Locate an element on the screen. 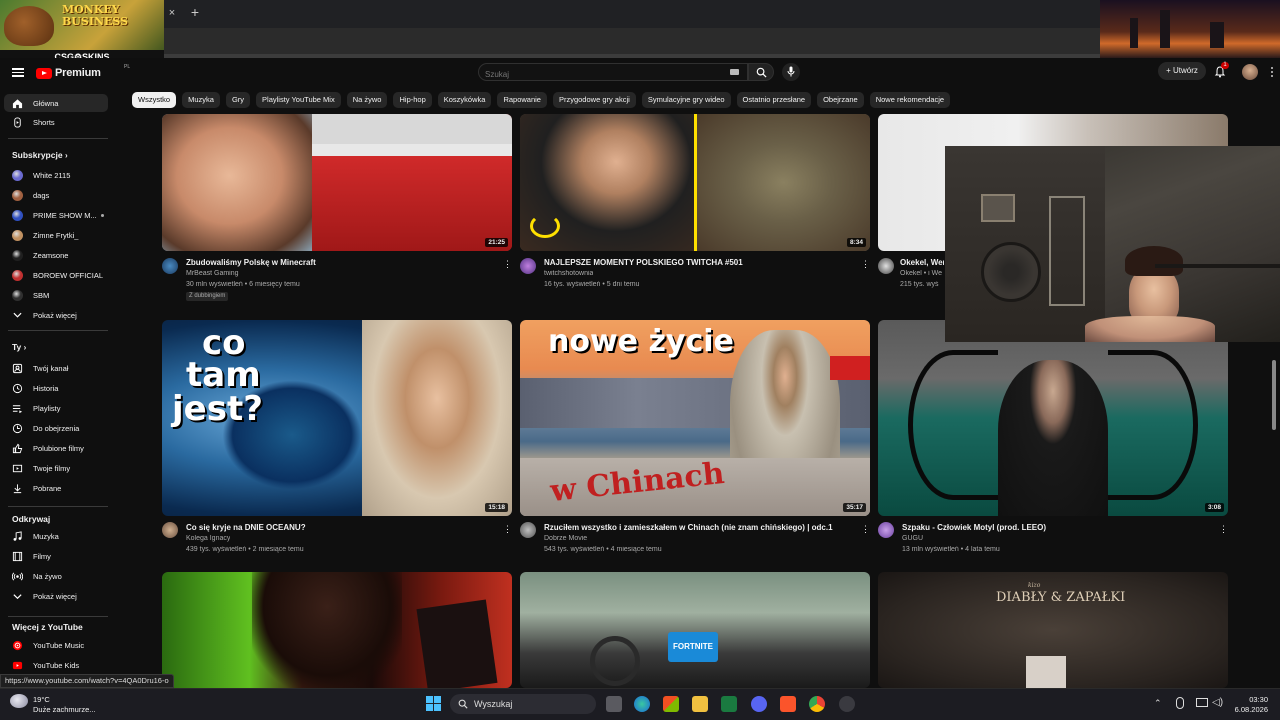 This screenshot has width=1280, height=720. create-button: + Utwórz is located at coordinates (1182, 71).